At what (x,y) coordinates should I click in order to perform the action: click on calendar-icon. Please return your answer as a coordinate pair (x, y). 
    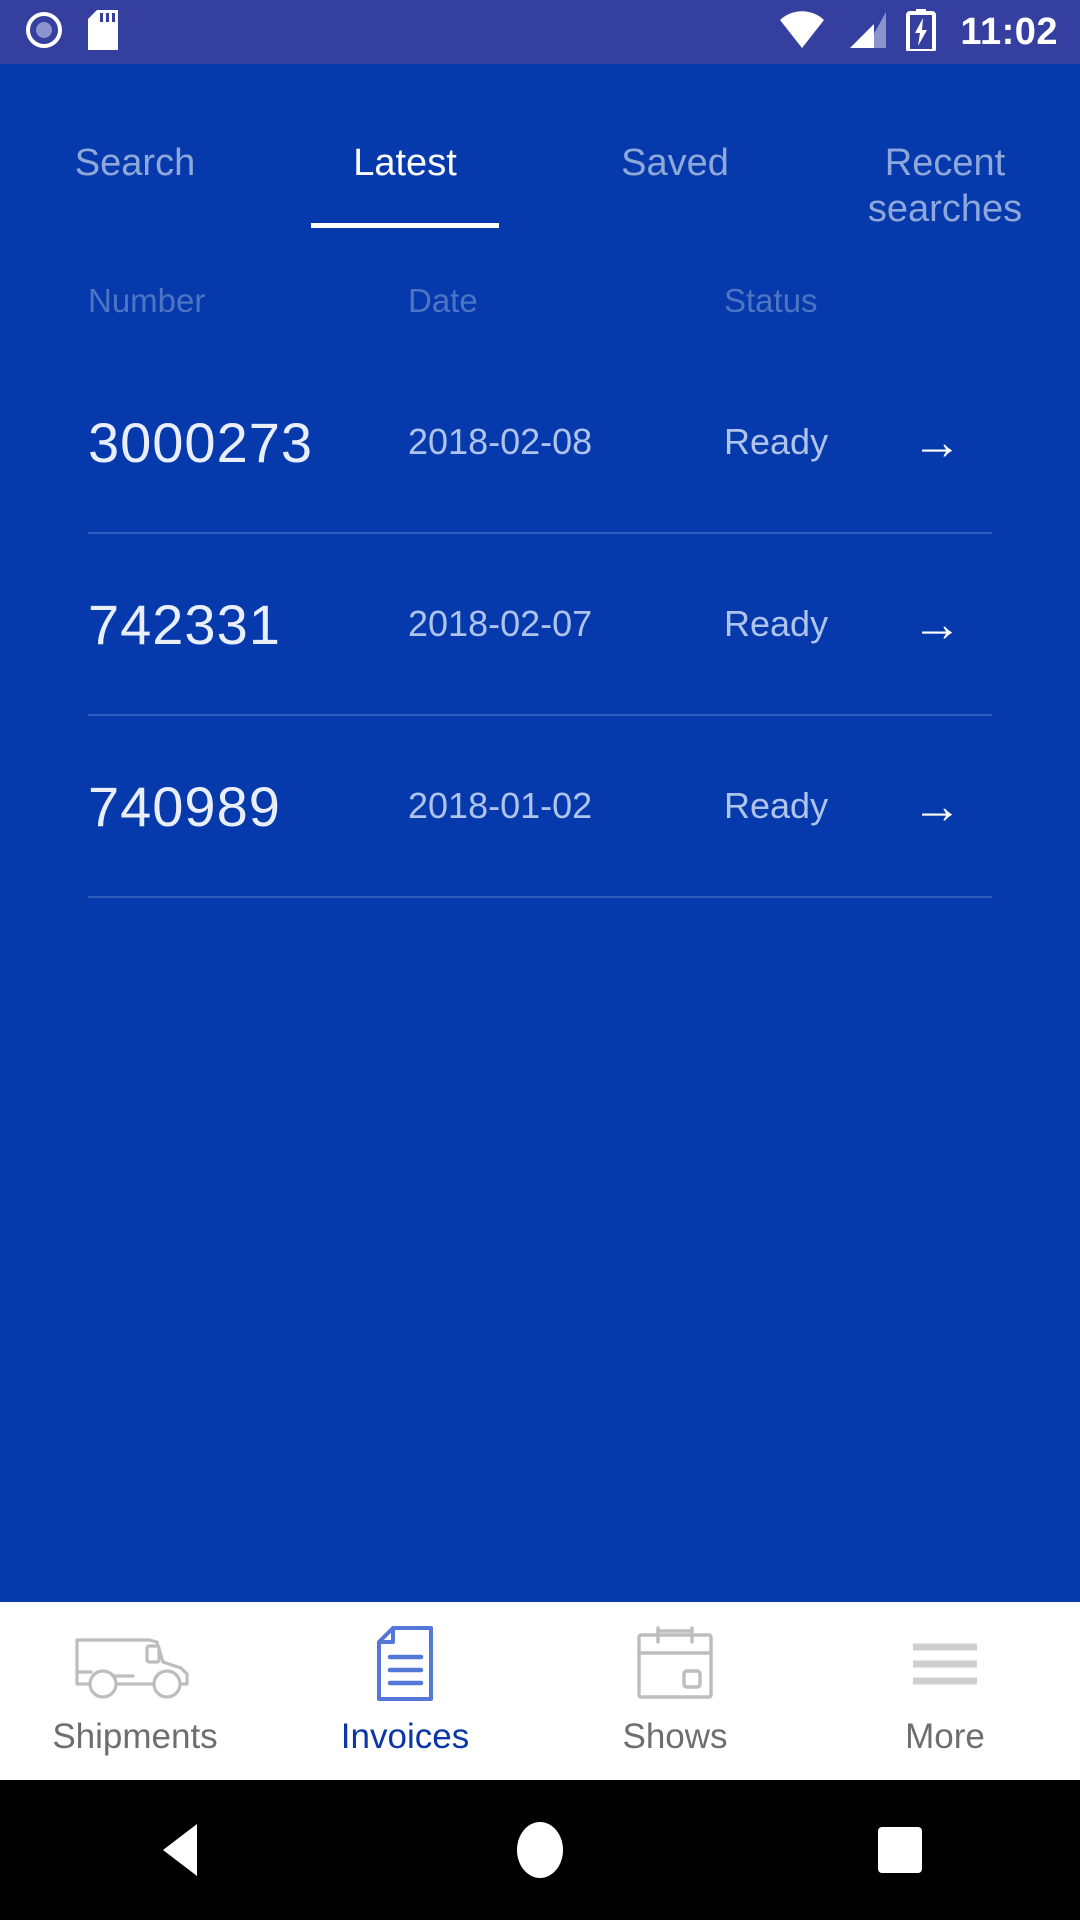
    Looking at the image, I should click on (675, 1664).